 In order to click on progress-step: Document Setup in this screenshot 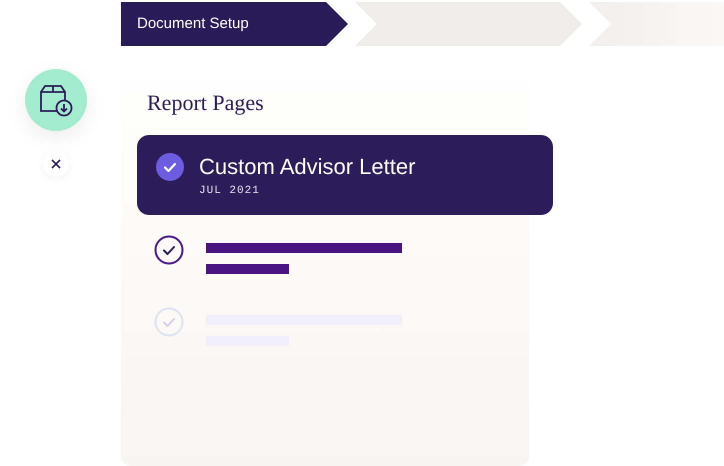, I will do `click(234, 24)`.